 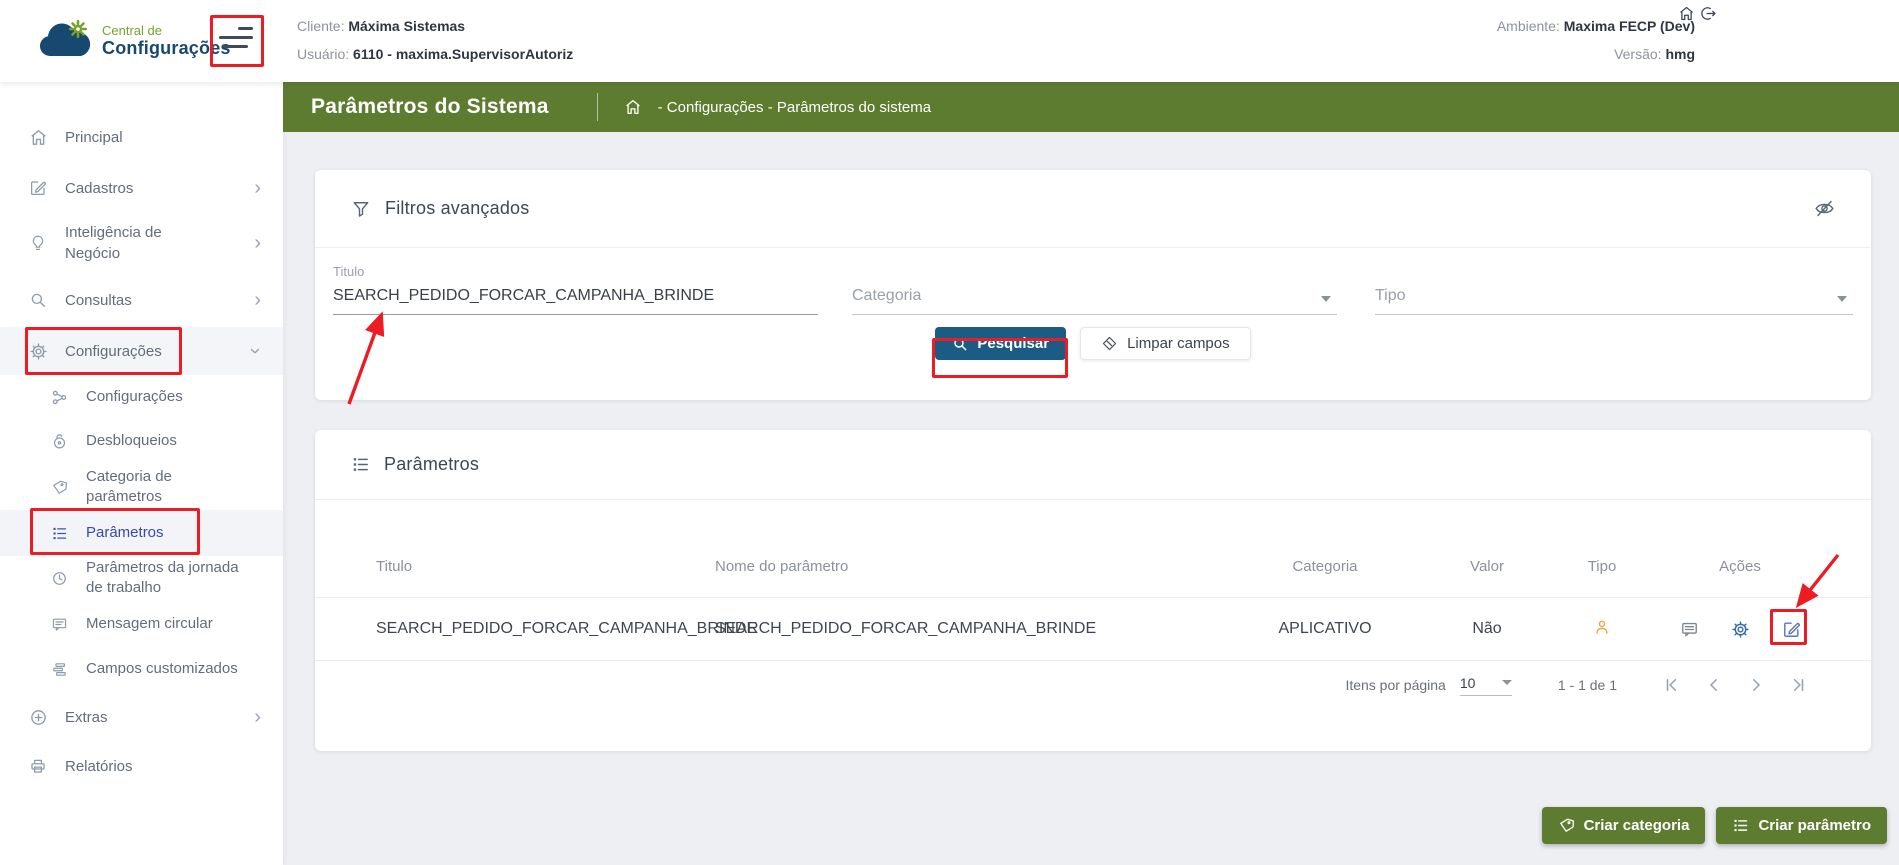 I want to click on tipo-select-placeholder: Tipo, so click(x=1614, y=298).